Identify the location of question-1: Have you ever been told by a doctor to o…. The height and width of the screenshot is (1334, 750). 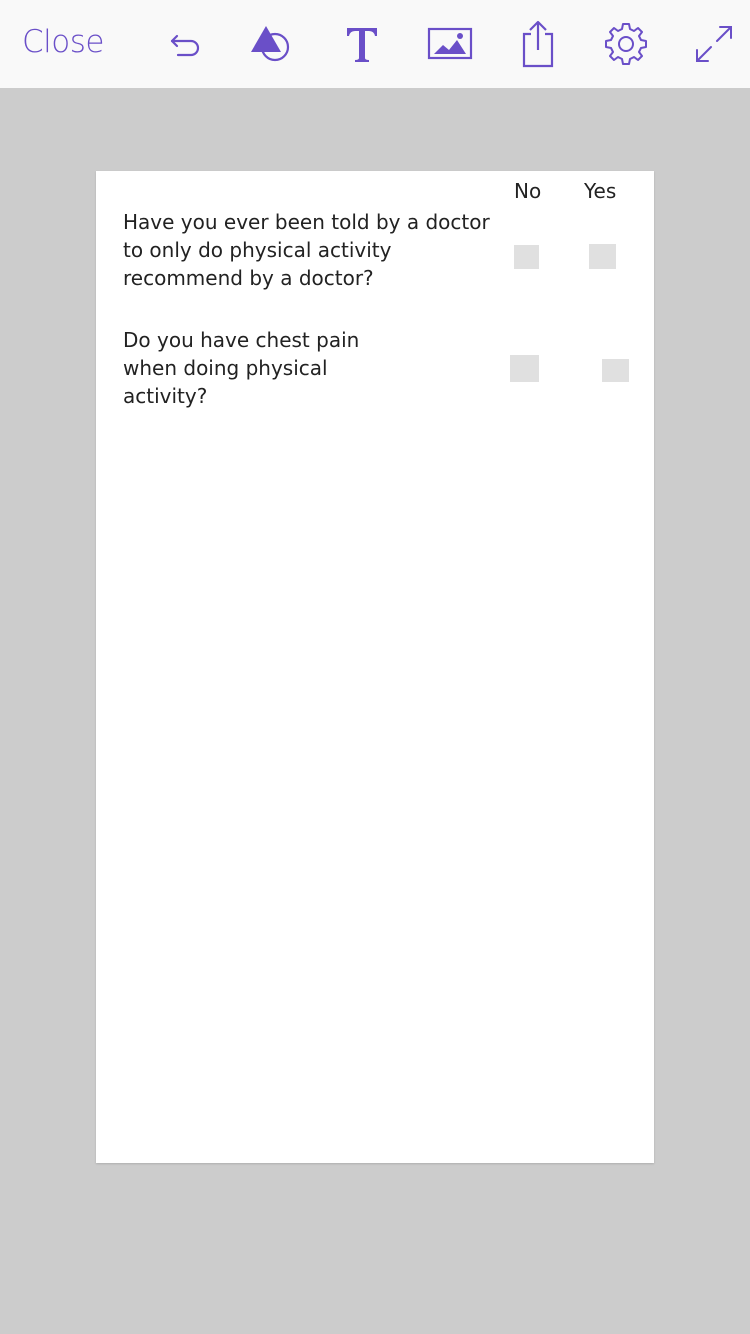
(306, 250).